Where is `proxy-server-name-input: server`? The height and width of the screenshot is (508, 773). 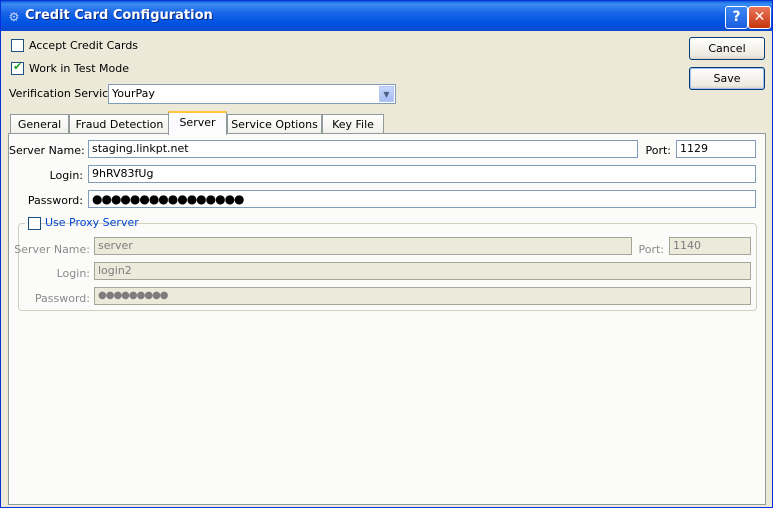 proxy-server-name-input: server is located at coordinates (363, 246).